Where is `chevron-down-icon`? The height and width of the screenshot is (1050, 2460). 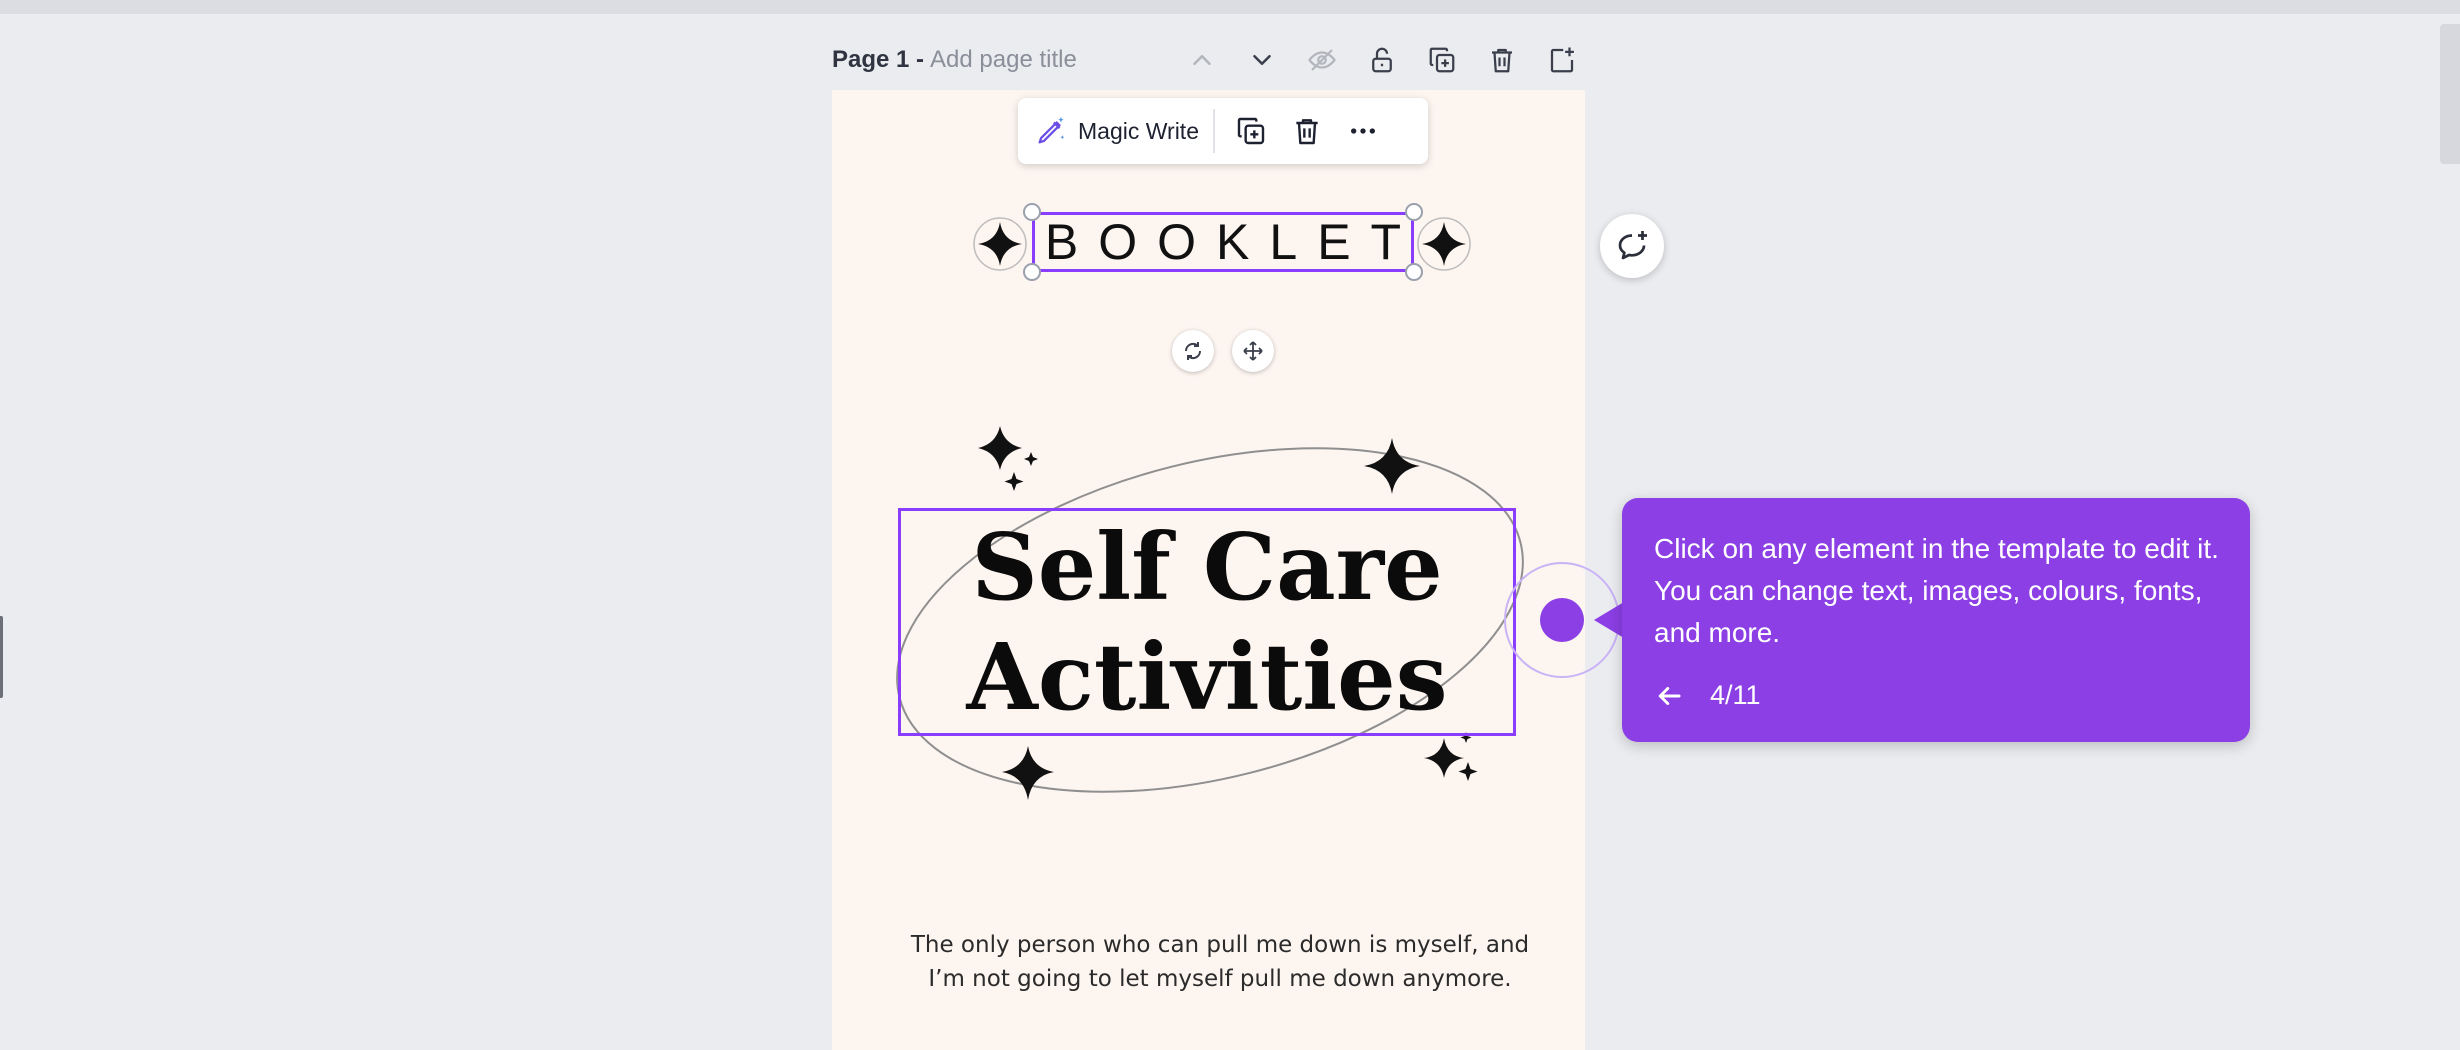
chevron-down-icon is located at coordinates (1262, 60).